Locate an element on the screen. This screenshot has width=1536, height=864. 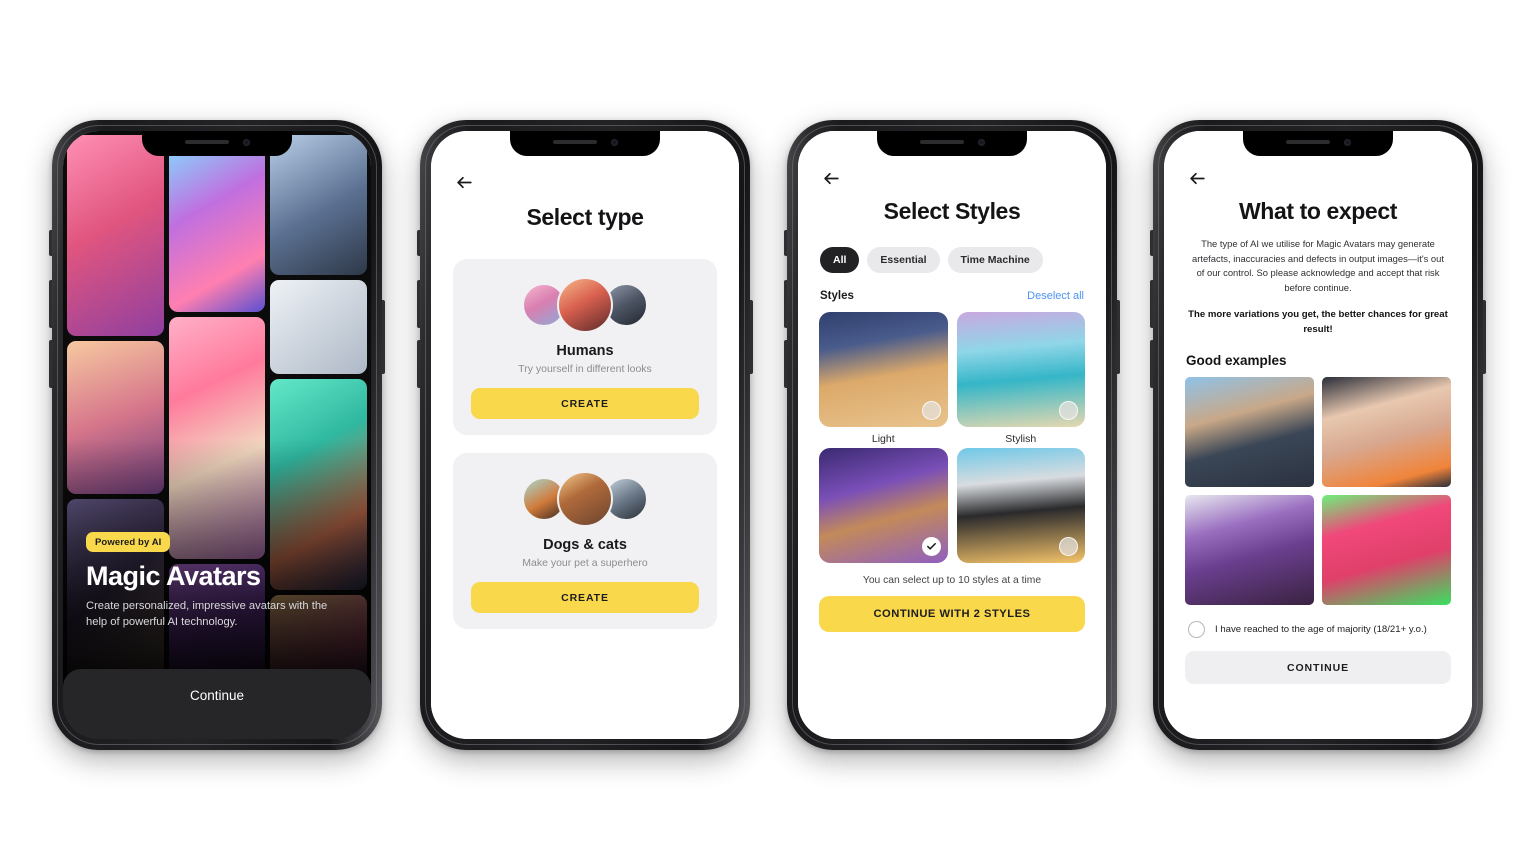
page-title: Select type is located at coordinates (585, 217).